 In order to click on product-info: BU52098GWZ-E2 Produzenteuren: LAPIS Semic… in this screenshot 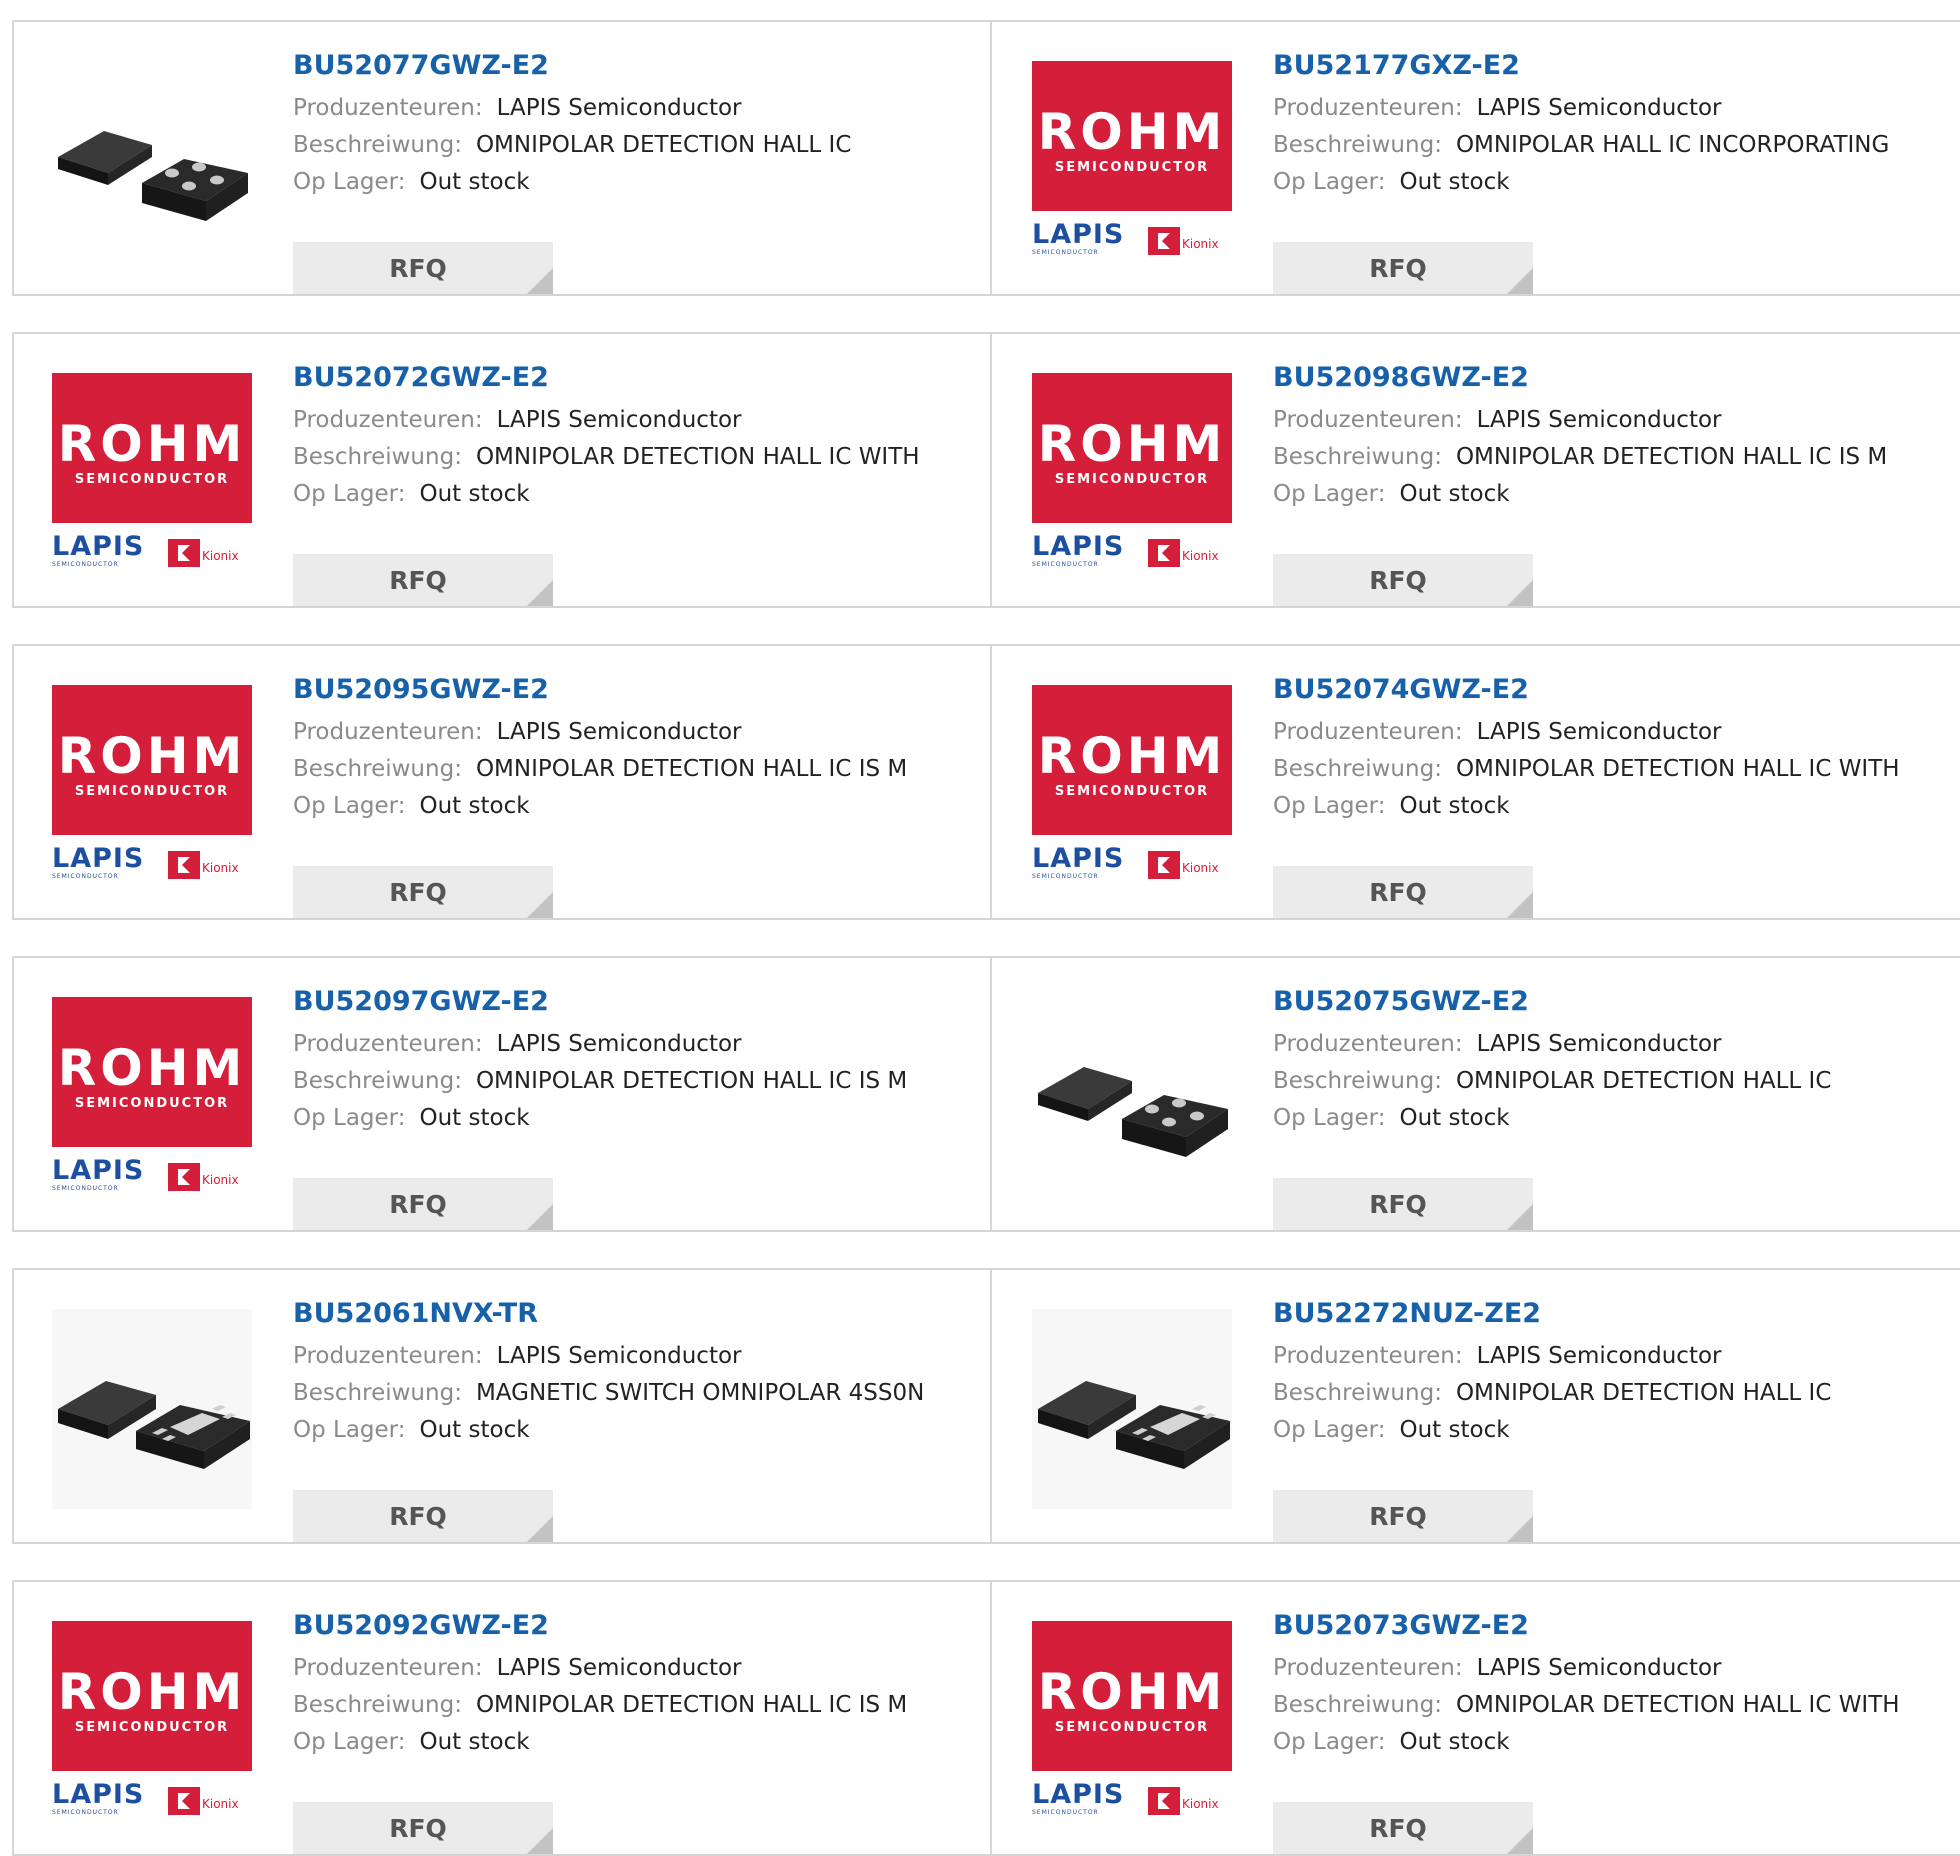, I will do `click(1603, 484)`.